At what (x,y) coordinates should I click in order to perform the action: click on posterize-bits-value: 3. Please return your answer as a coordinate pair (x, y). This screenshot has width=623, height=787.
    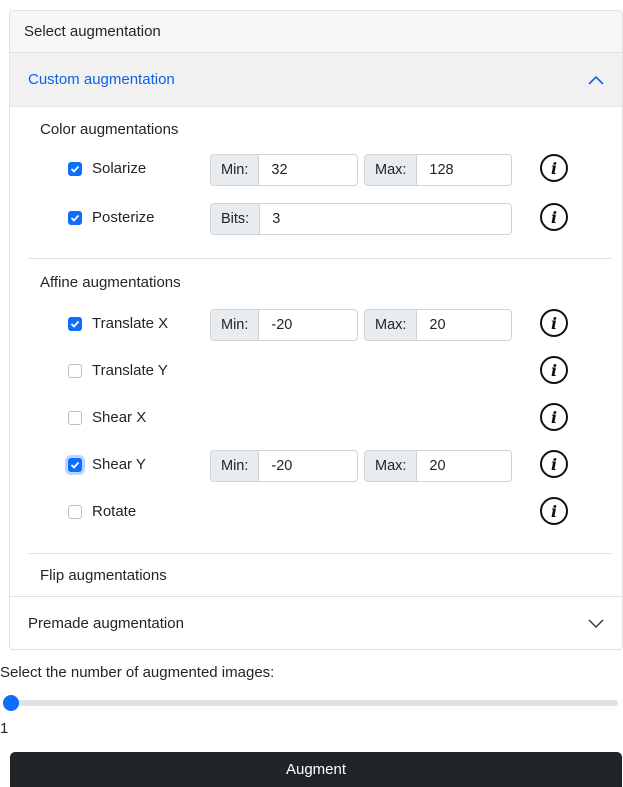
    Looking at the image, I should click on (385, 219).